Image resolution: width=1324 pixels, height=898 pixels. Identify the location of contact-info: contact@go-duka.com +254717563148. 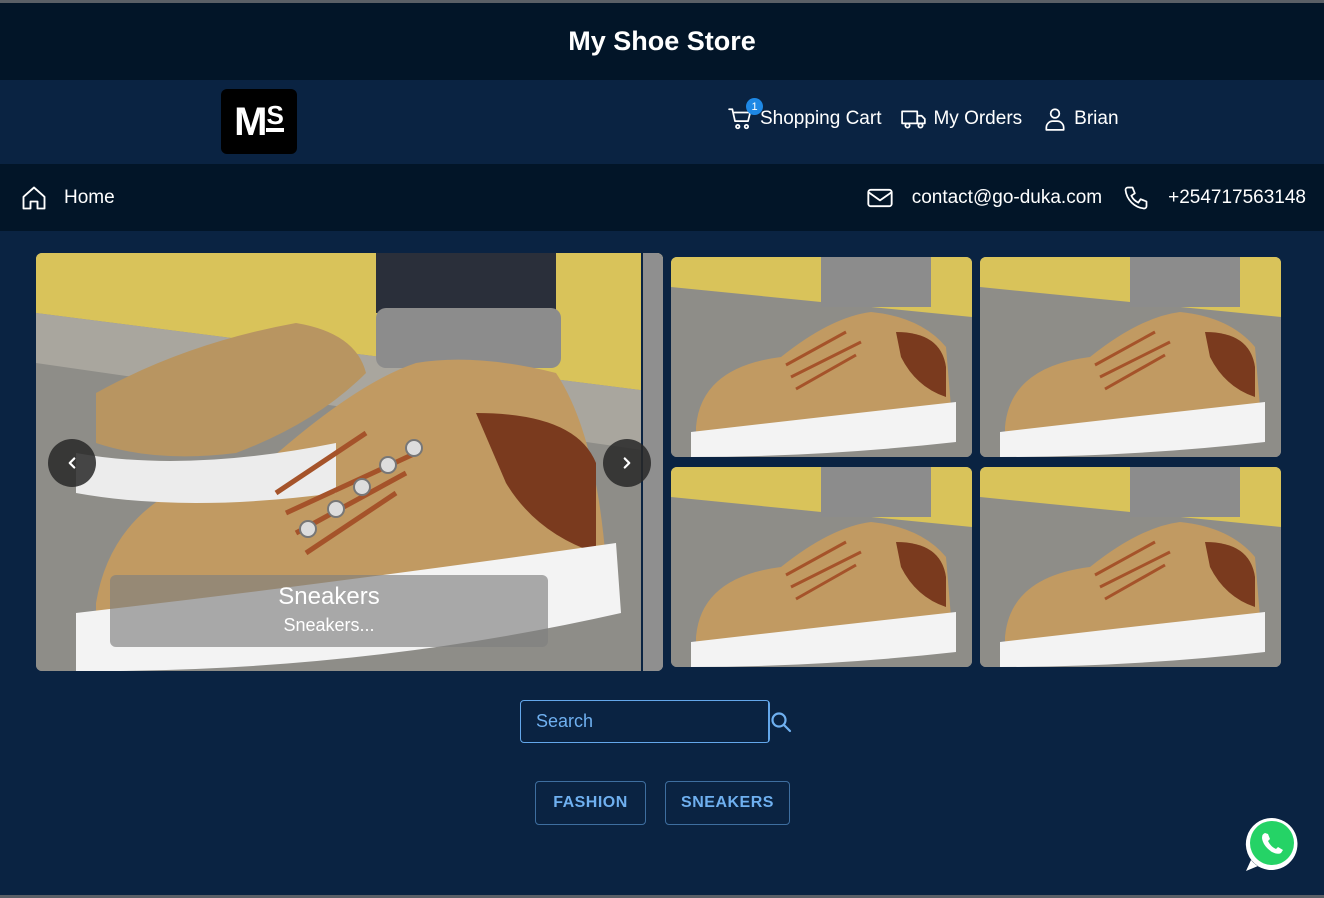
(1086, 198).